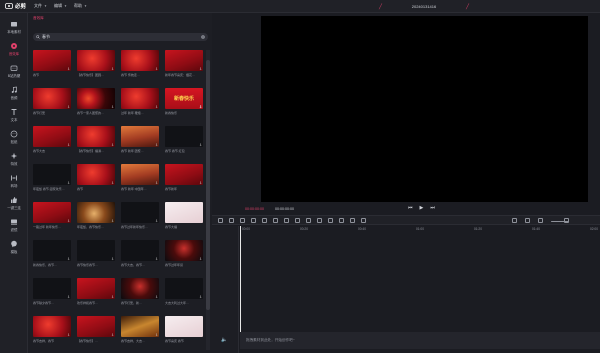 The width and height of the screenshot is (600, 353). I want to click on zoom-out-icon, so click(540, 220).